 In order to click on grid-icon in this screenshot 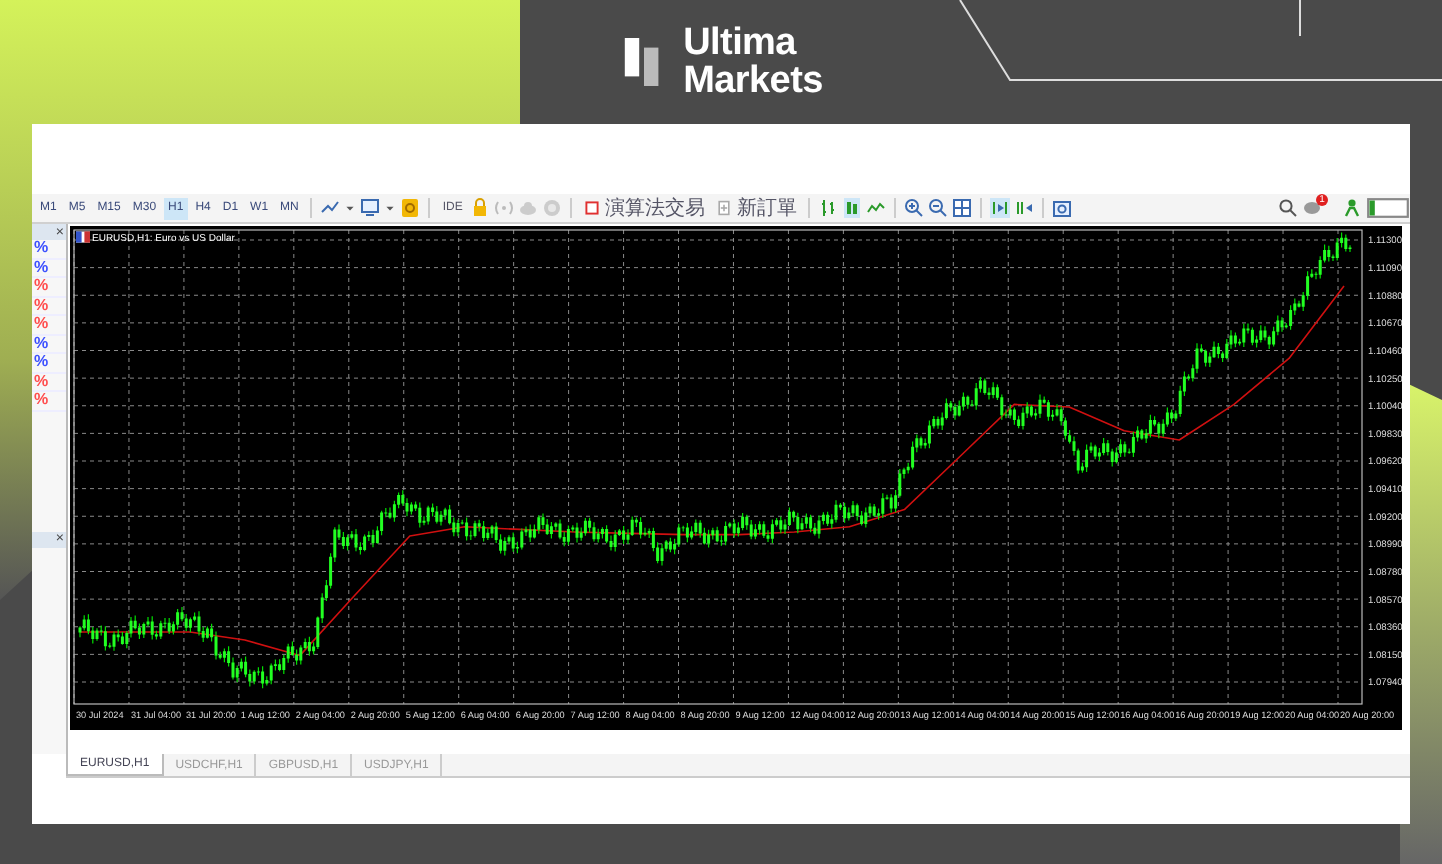, I will do `click(962, 208)`.